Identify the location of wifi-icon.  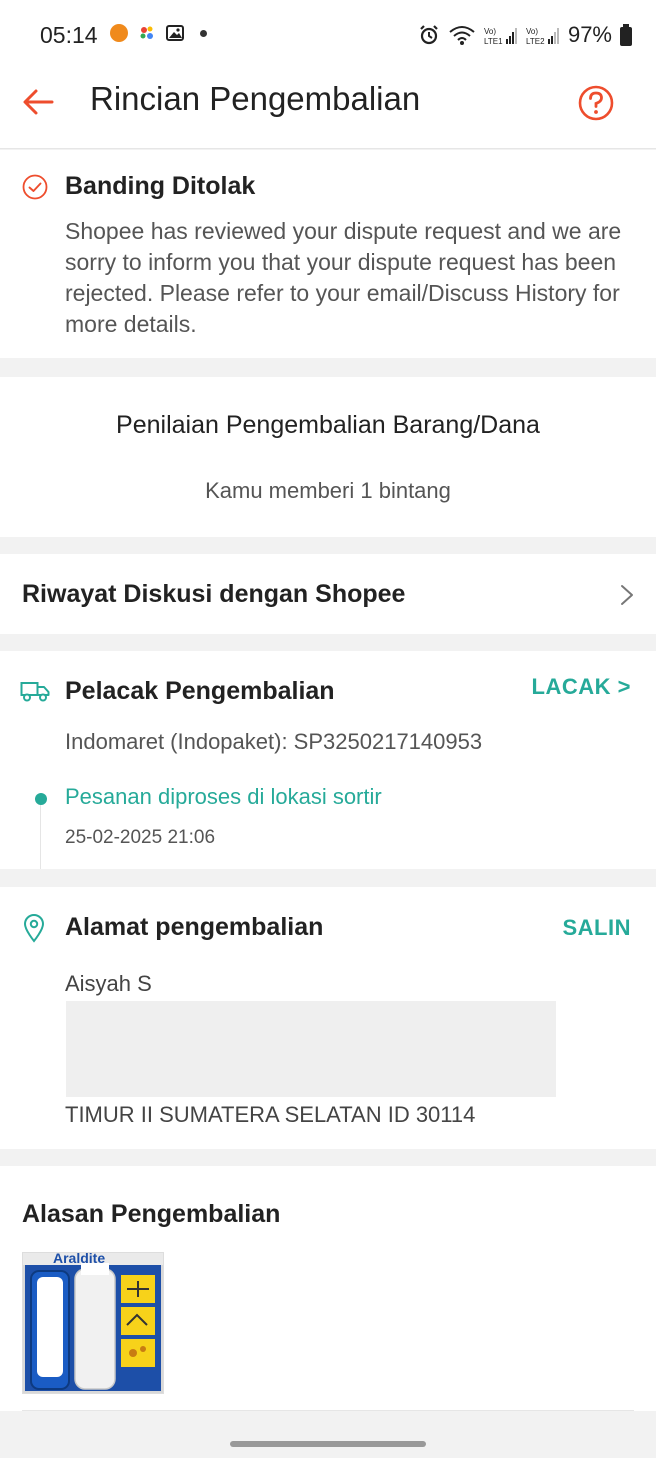
(462, 35).